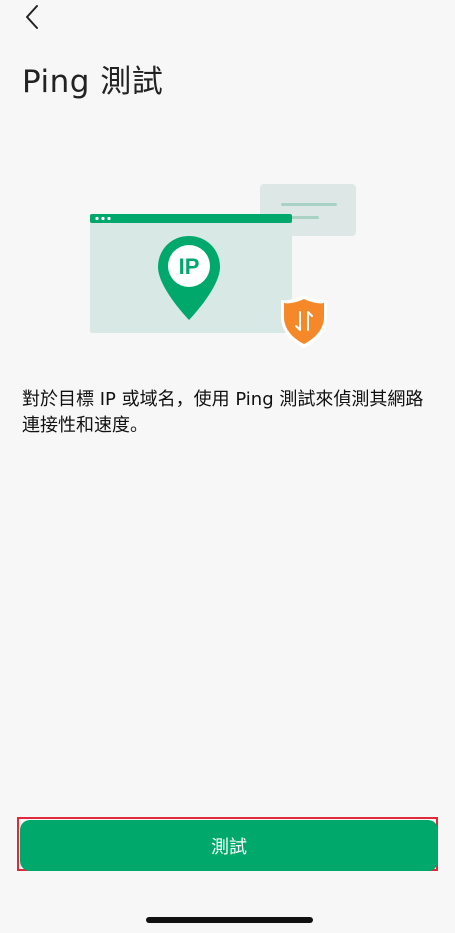  What do you see at coordinates (223, 268) in the screenshot?
I see `ping-illustration: IP` at bounding box center [223, 268].